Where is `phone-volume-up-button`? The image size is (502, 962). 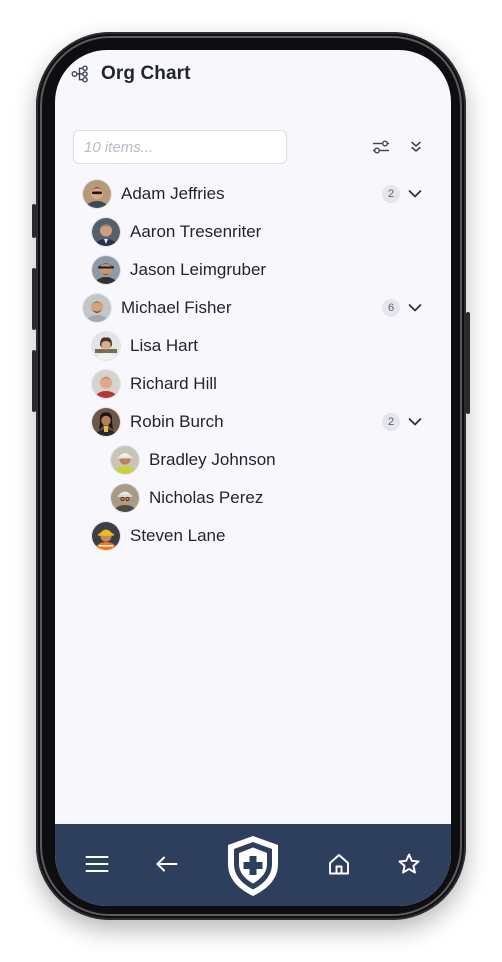
phone-volume-up-button is located at coordinates (34, 299).